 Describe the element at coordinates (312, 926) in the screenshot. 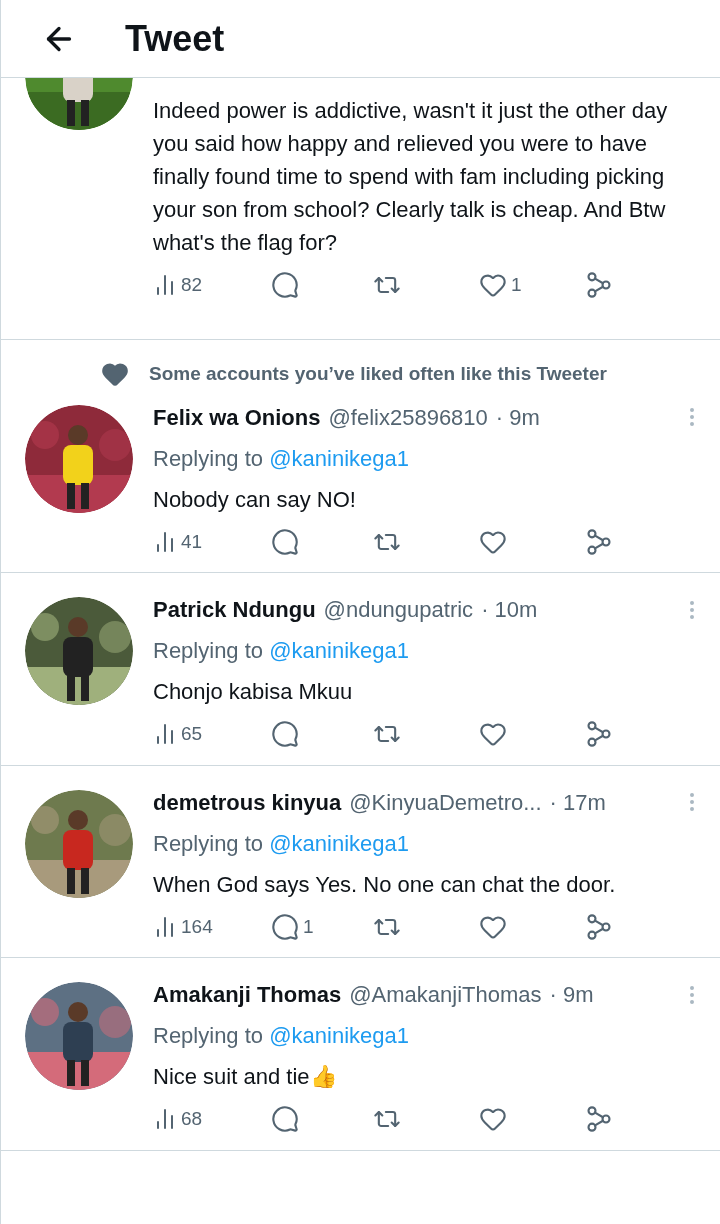

I see `reply-button: 1` at that location.